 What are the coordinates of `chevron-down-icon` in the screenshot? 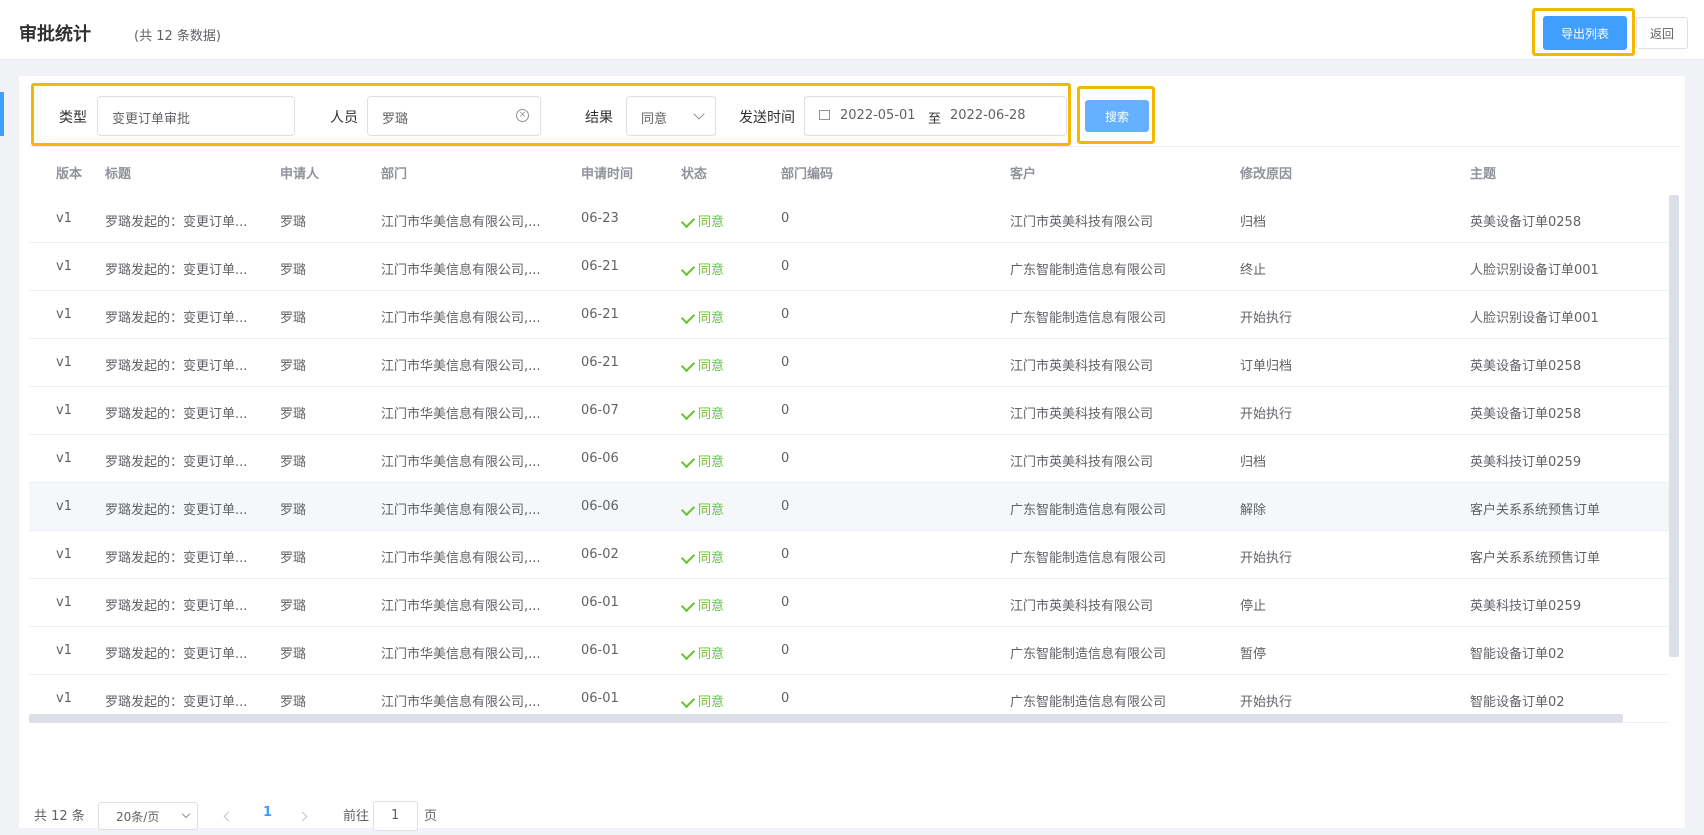 It's located at (699, 114).